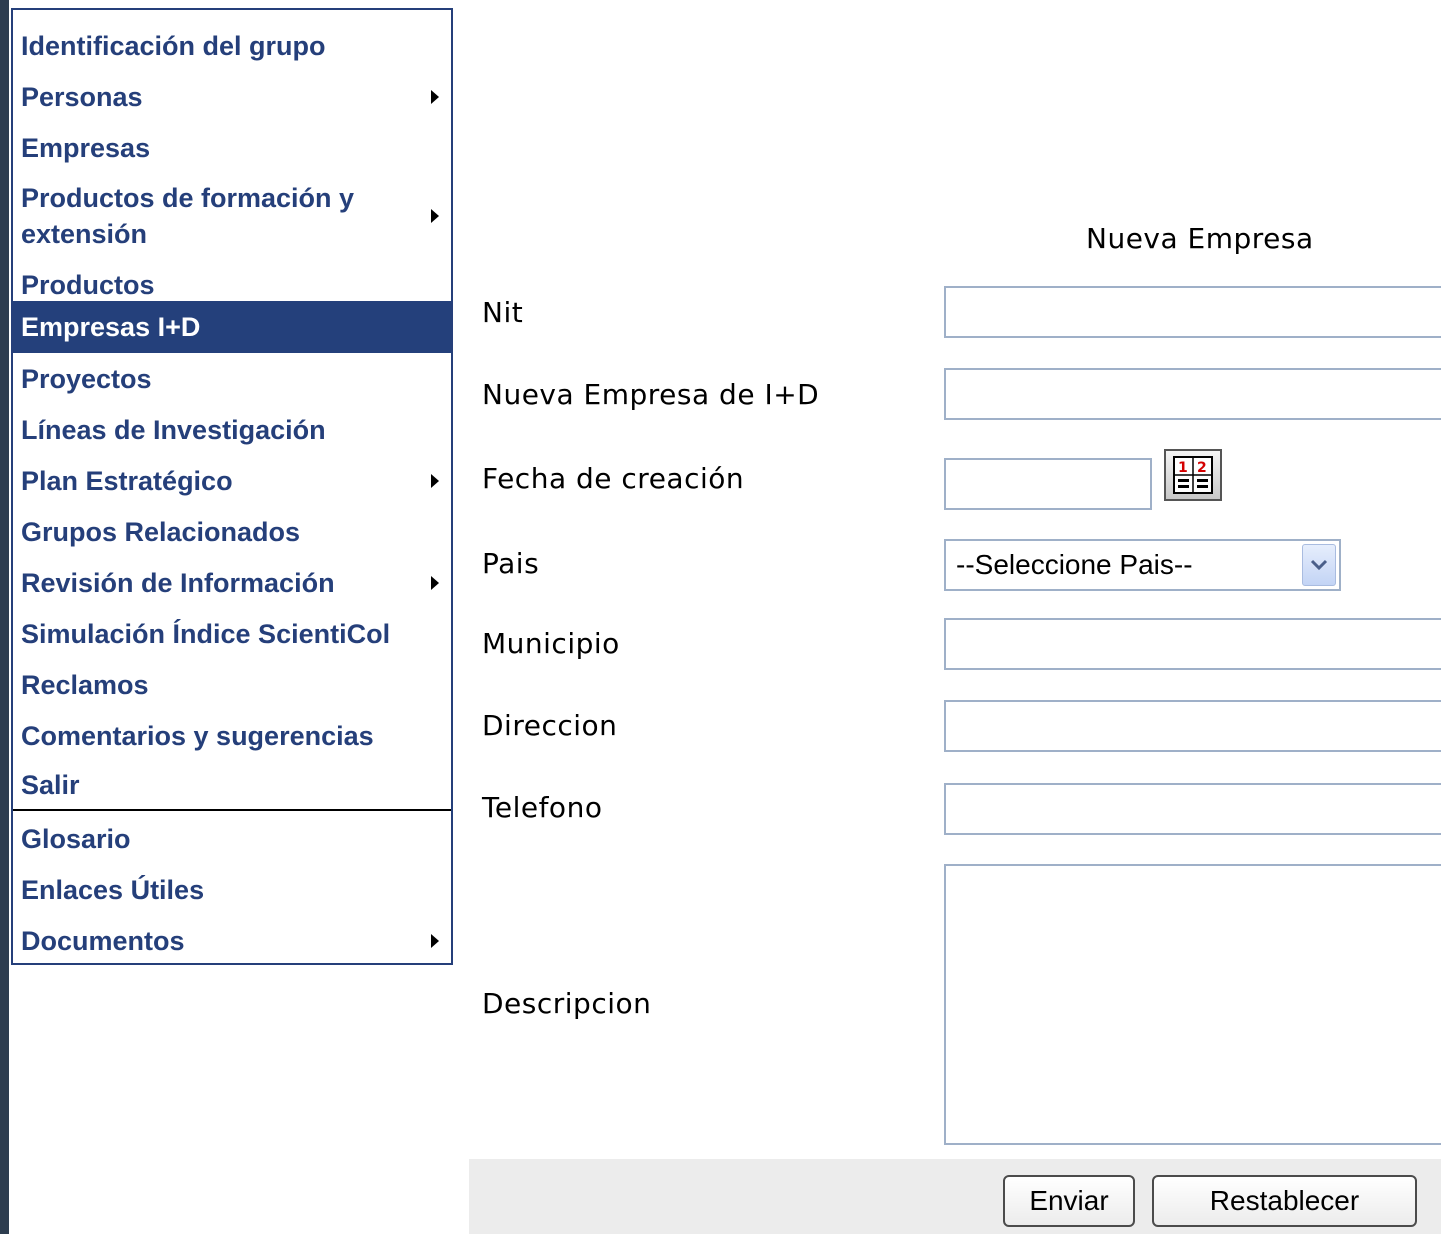  I want to click on menu-item-proyectos: Proyectos, so click(232, 378).